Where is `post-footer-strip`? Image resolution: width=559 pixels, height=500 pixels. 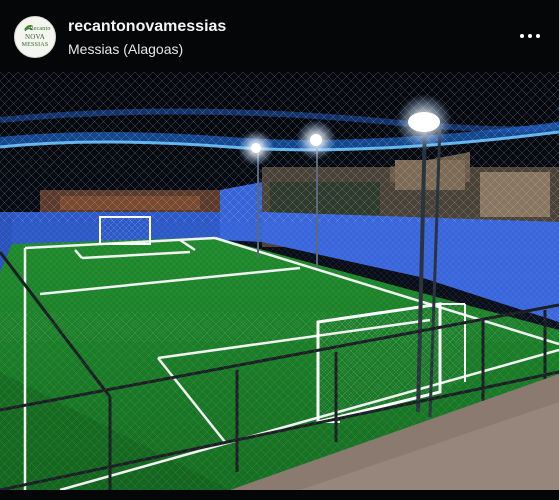 post-footer-strip is located at coordinates (279, 495).